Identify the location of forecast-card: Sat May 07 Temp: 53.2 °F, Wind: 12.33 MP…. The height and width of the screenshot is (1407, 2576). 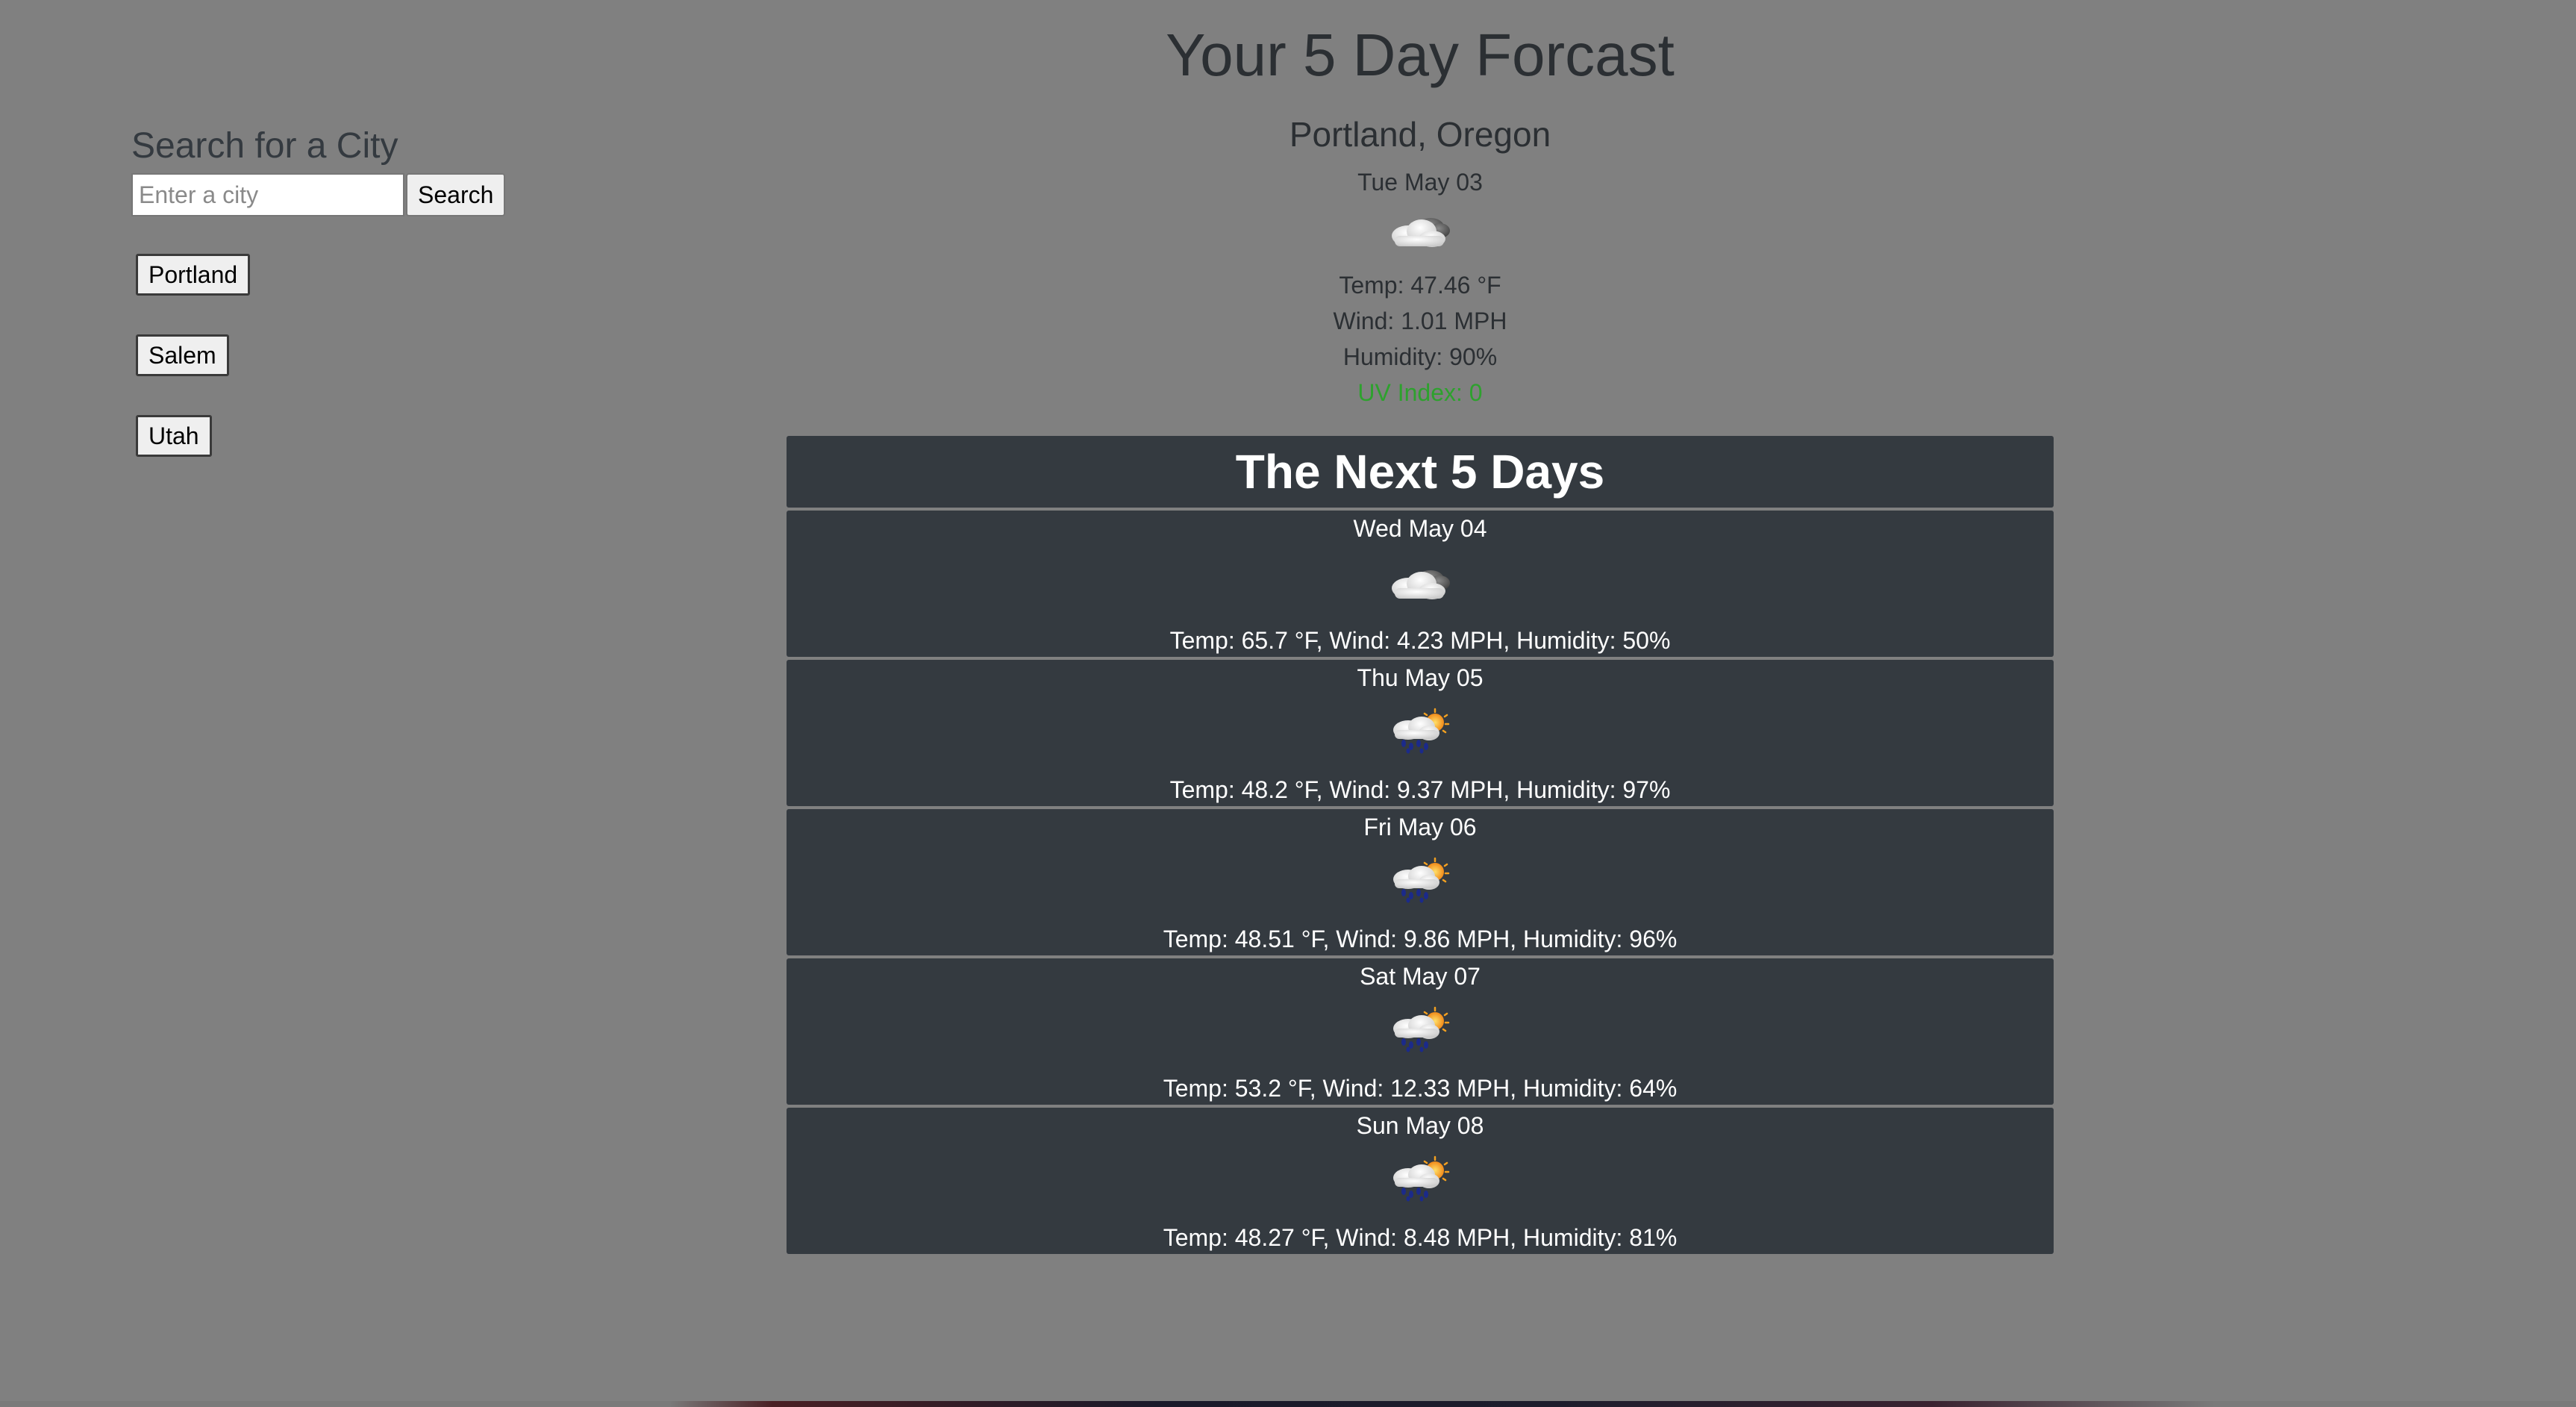
(1420, 1031).